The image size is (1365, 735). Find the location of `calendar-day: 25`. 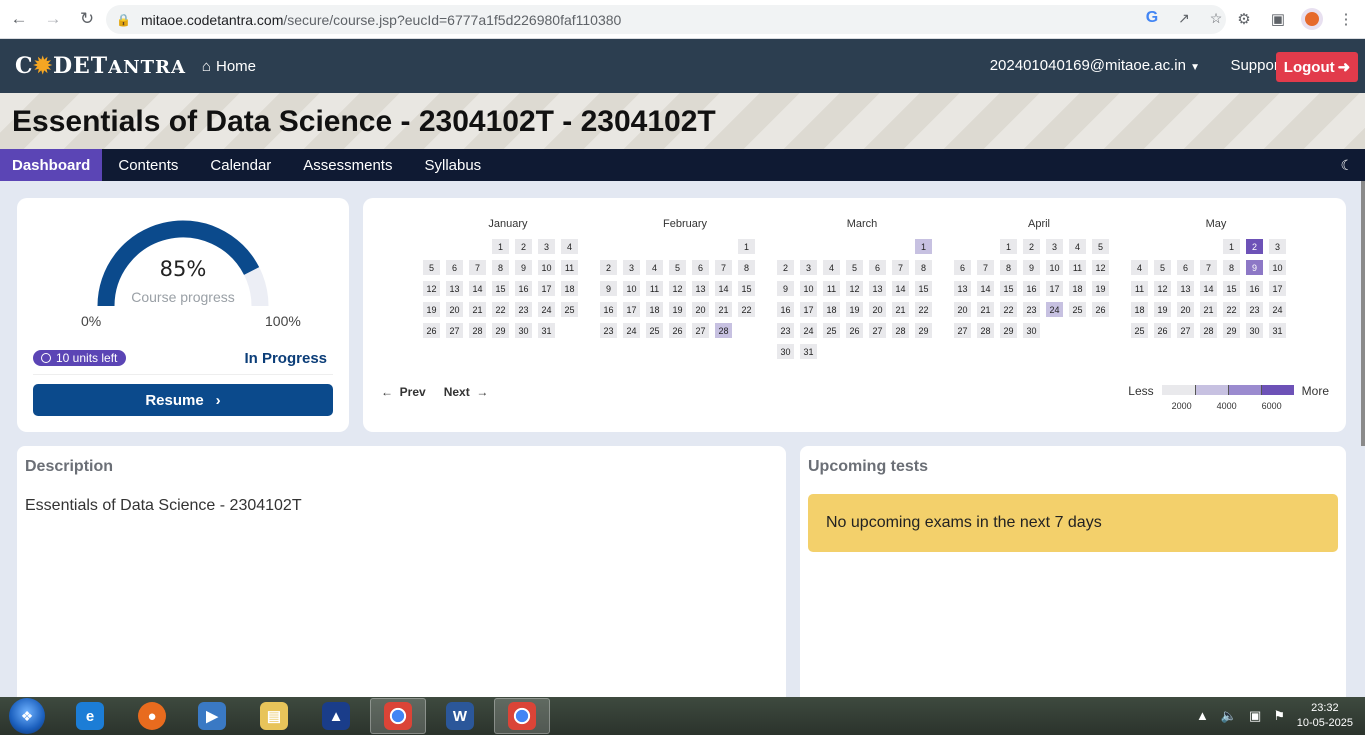

calendar-day: 25 is located at coordinates (569, 309).